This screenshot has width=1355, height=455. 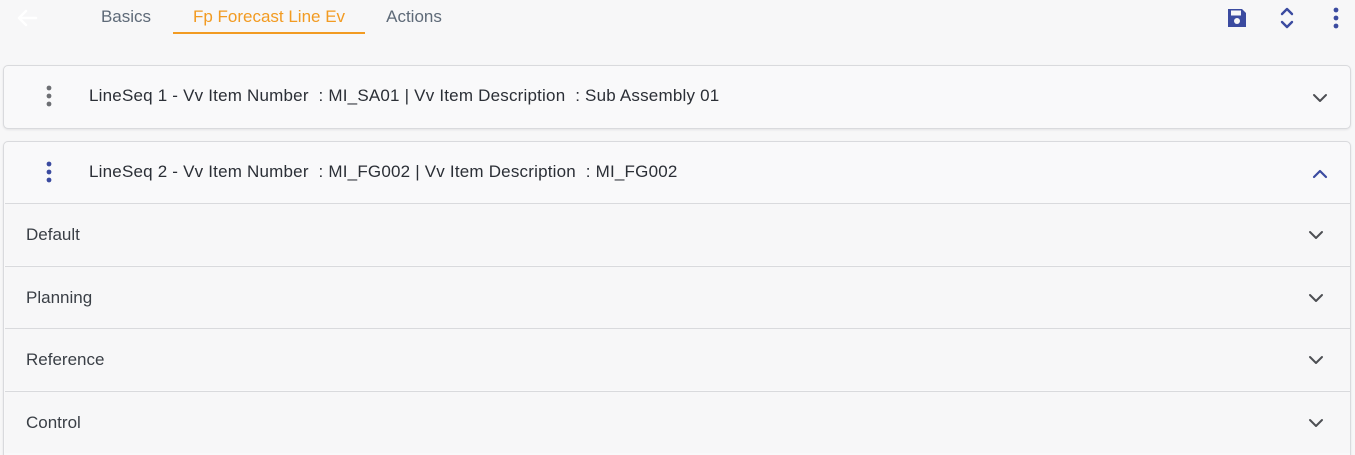 I want to click on section-planning: Planning, so click(x=677, y=297).